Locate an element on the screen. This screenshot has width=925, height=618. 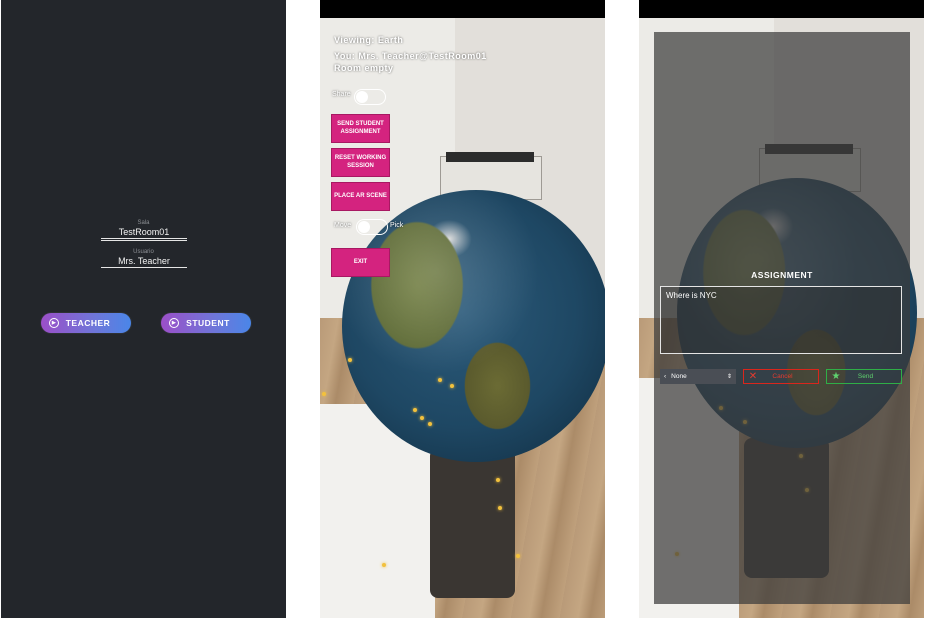
printer-tray is located at coordinates (490, 157).